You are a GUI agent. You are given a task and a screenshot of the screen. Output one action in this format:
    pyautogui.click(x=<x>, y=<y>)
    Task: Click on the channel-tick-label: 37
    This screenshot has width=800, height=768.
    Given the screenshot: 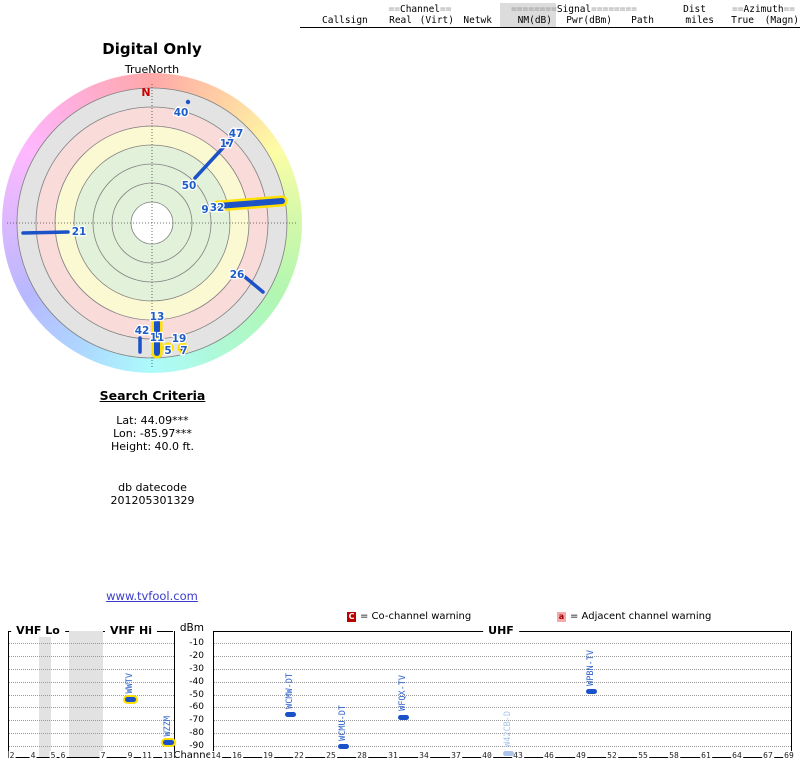 What is the action you would take?
    pyautogui.click(x=456, y=756)
    